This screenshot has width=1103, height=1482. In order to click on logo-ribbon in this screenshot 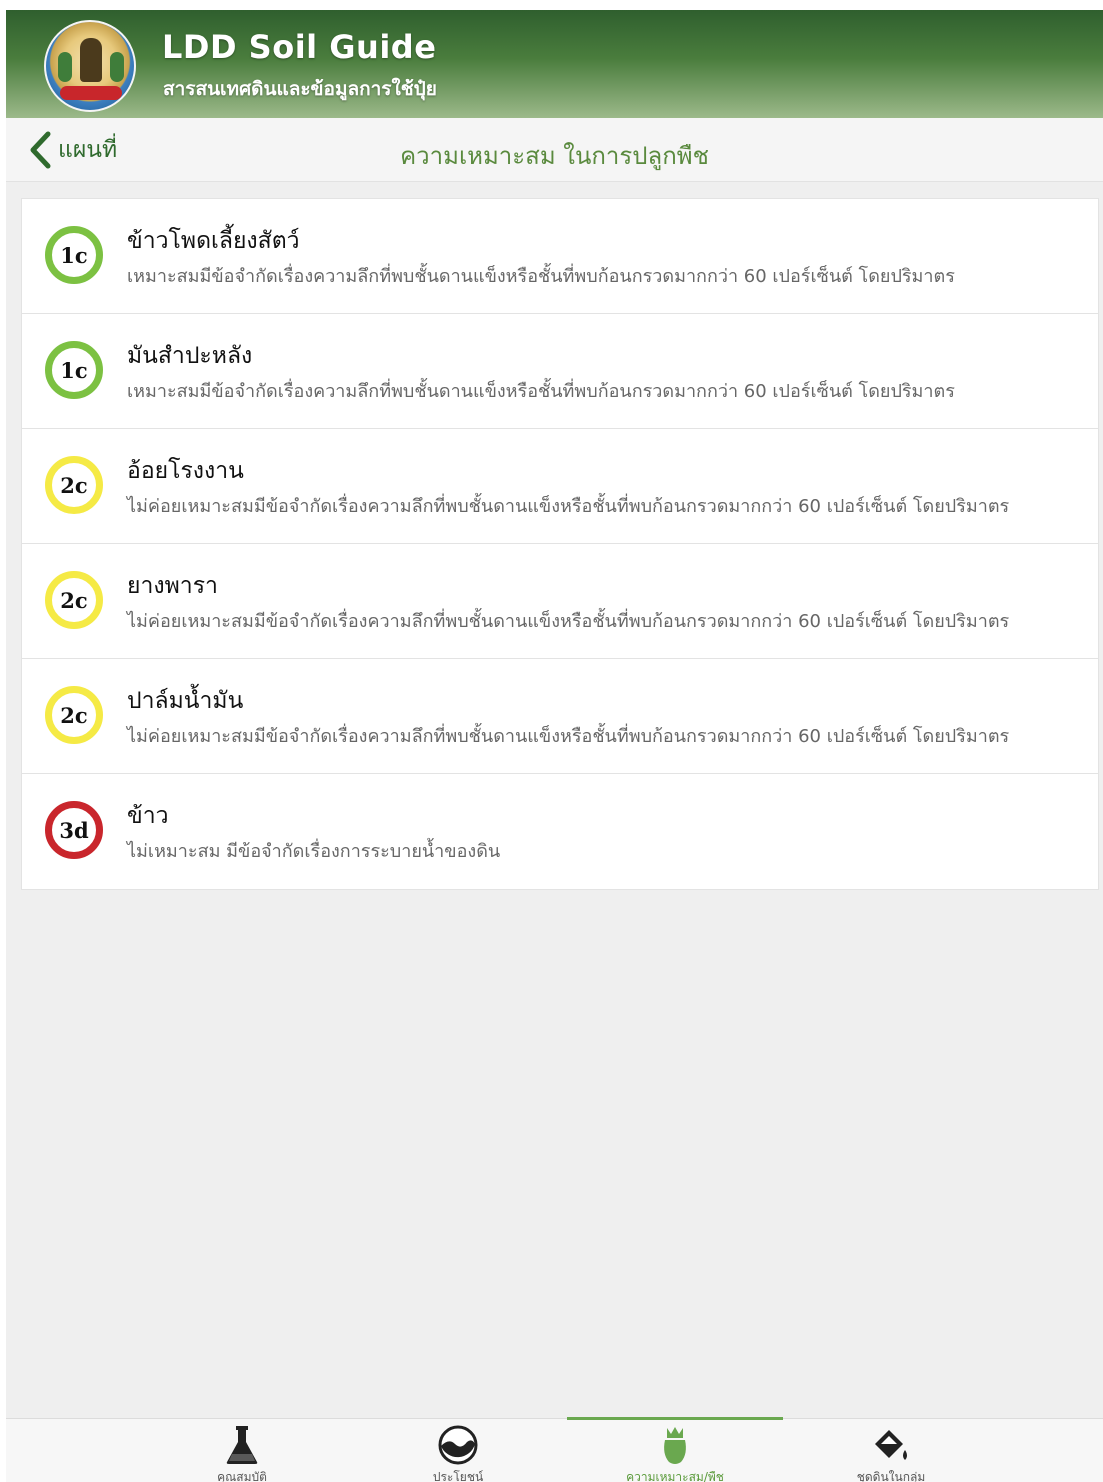, I will do `click(91, 93)`.